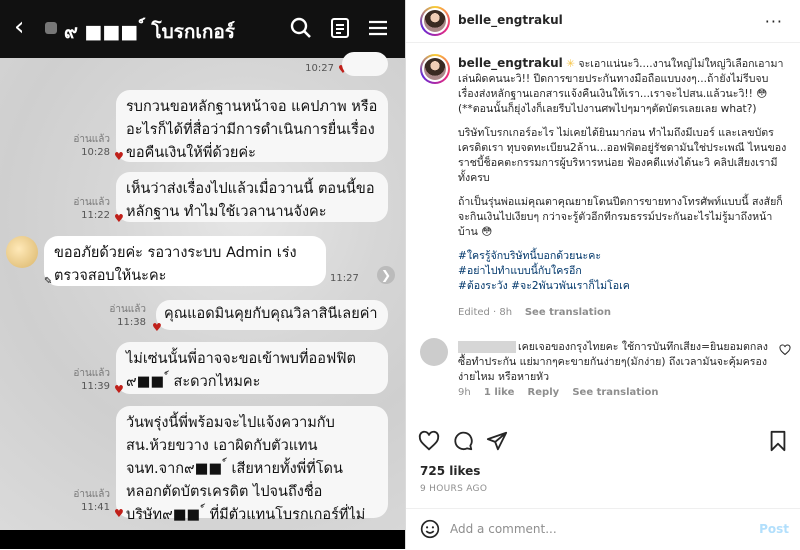 Image resolution: width=800 pixels, height=550 pixels. I want to click on author-username: belle_engtrakul, so click(510, 20).